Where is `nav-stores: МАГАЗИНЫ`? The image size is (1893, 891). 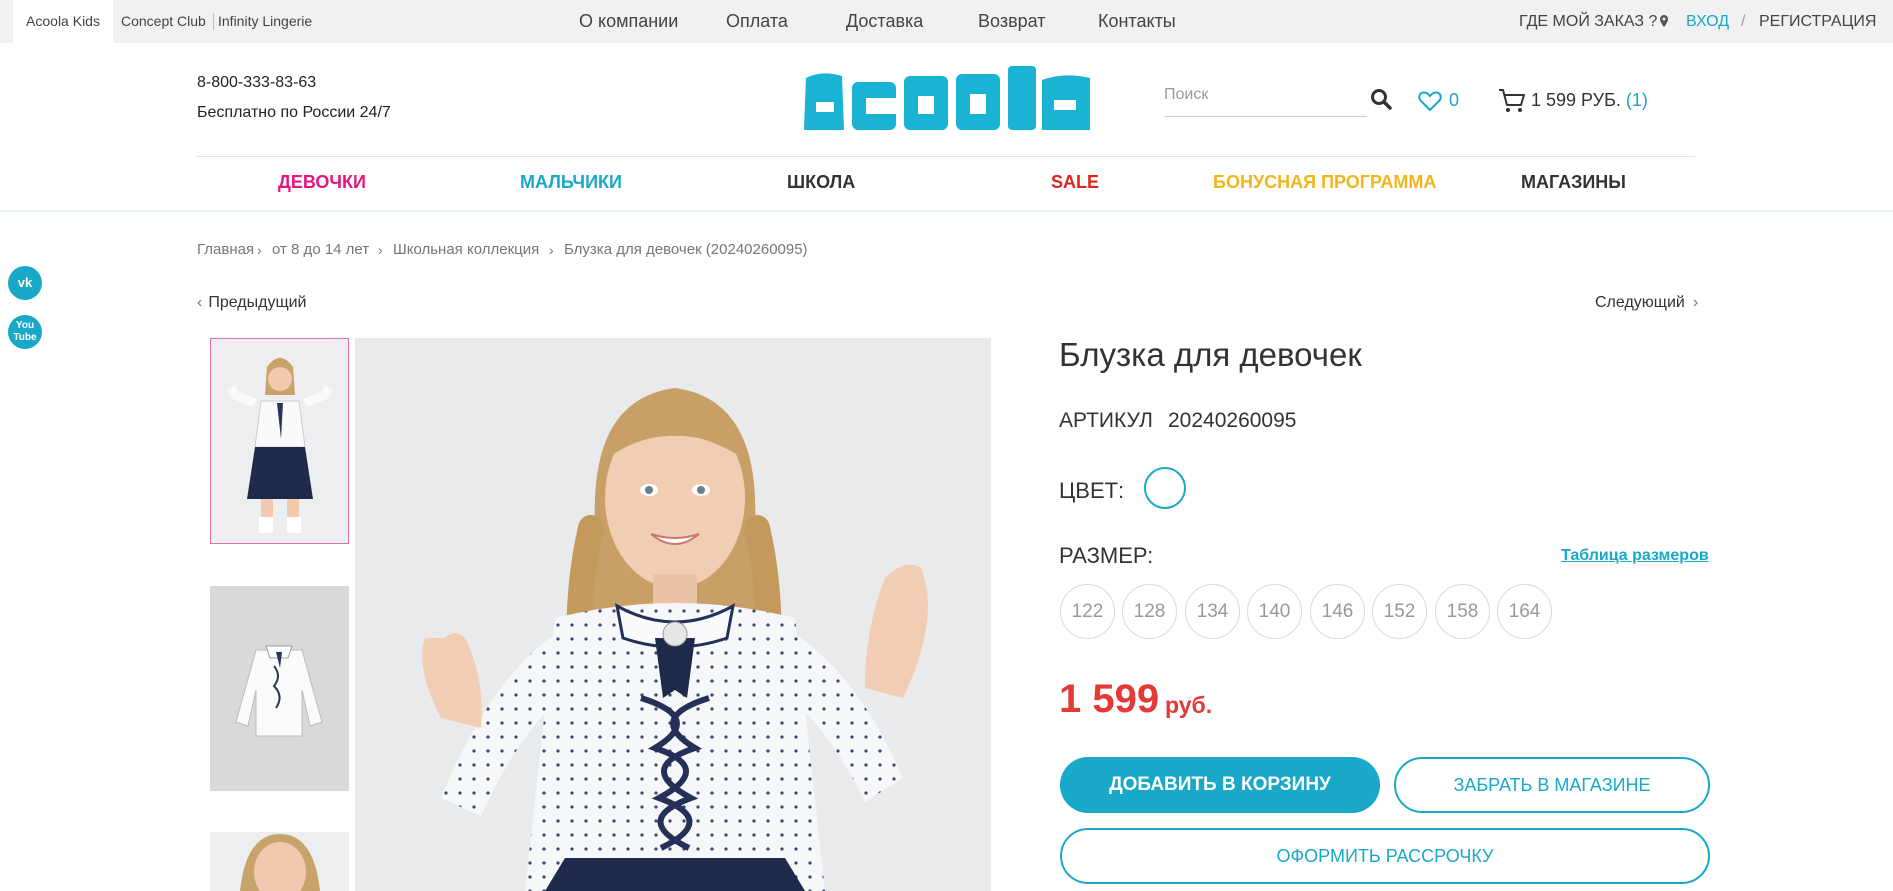 nav-stores: МАГАЗИНЫ is located at coordinates (1573, 182).